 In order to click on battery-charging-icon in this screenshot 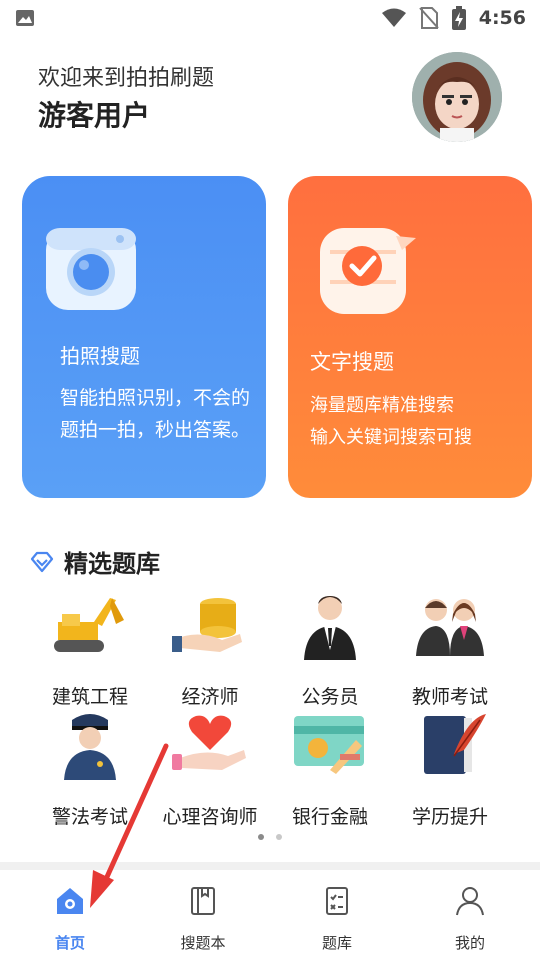, I will do `click(458, 18)`.